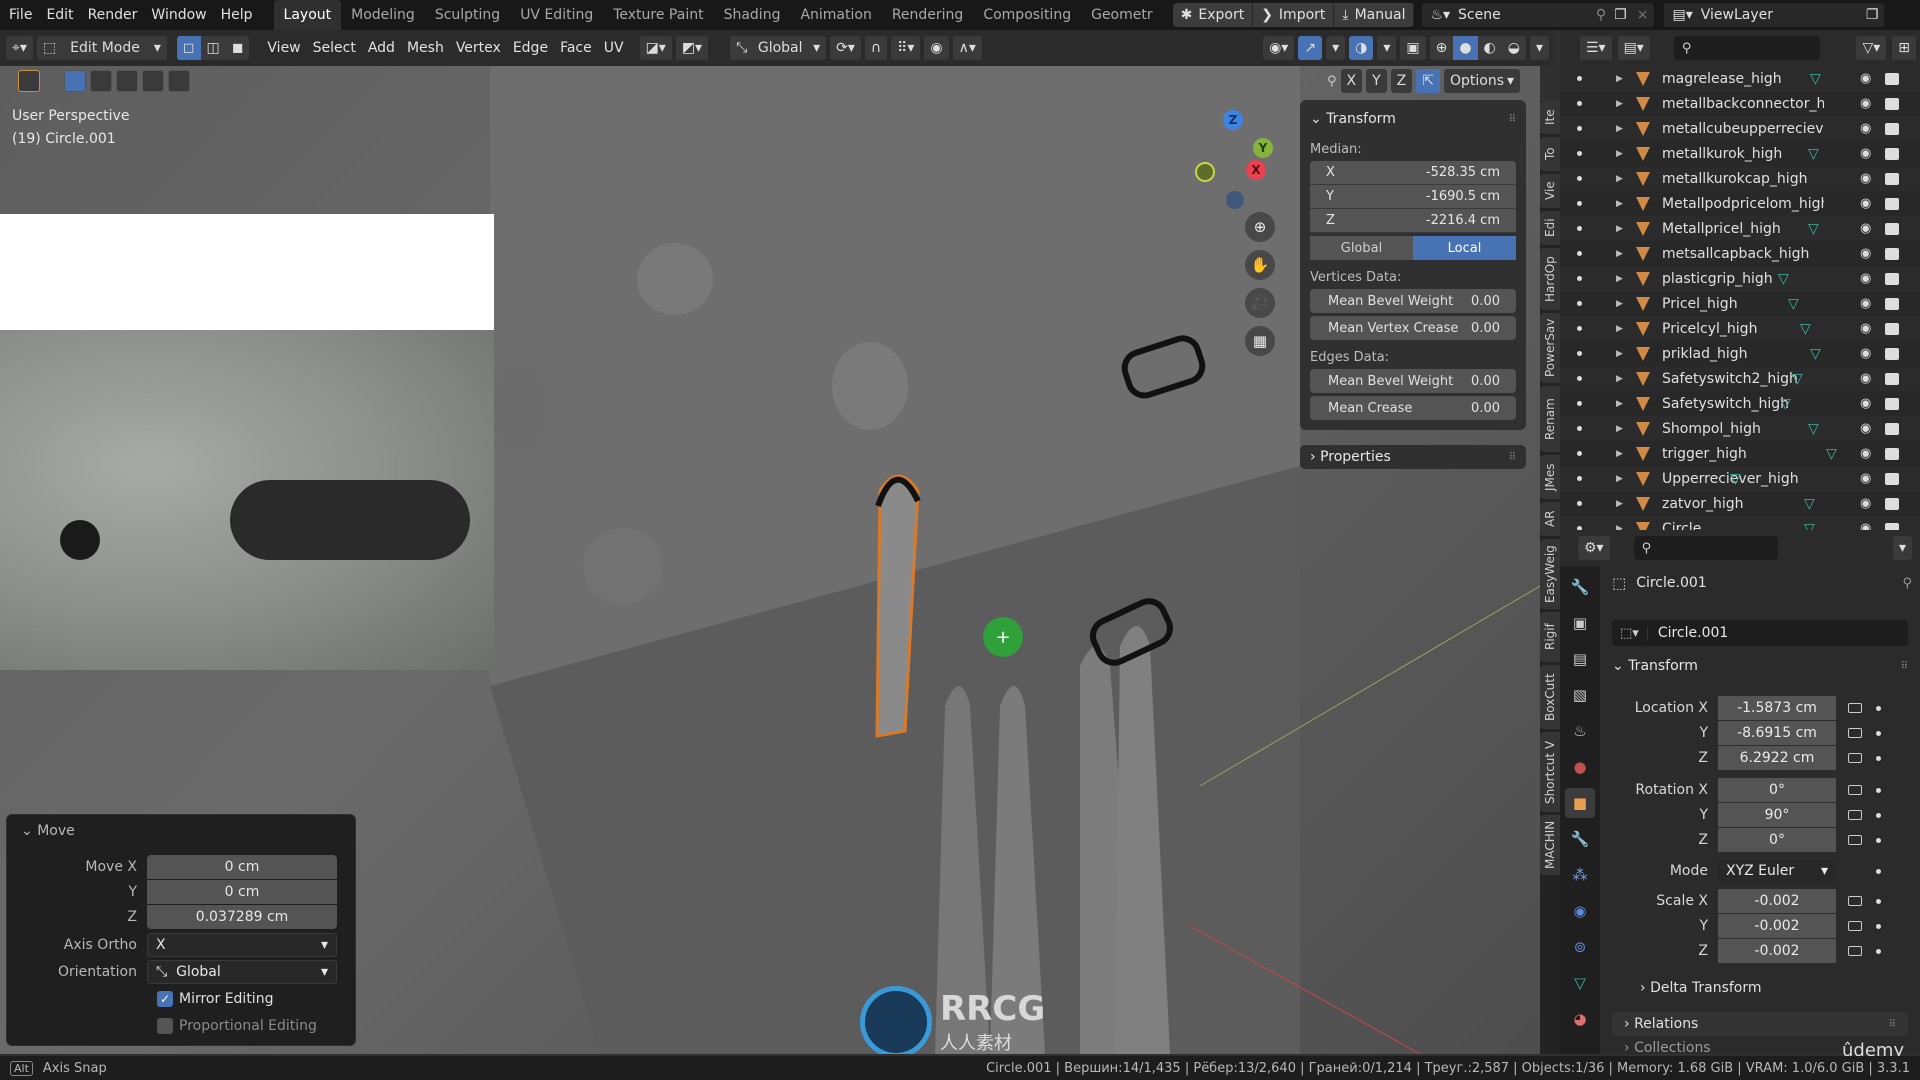 This screenshot has height=1080, width=1920. Describe the element at coordinates (1240, 157) in the screenshot. I see `navigation-gizmo: Z Y X` at that location.